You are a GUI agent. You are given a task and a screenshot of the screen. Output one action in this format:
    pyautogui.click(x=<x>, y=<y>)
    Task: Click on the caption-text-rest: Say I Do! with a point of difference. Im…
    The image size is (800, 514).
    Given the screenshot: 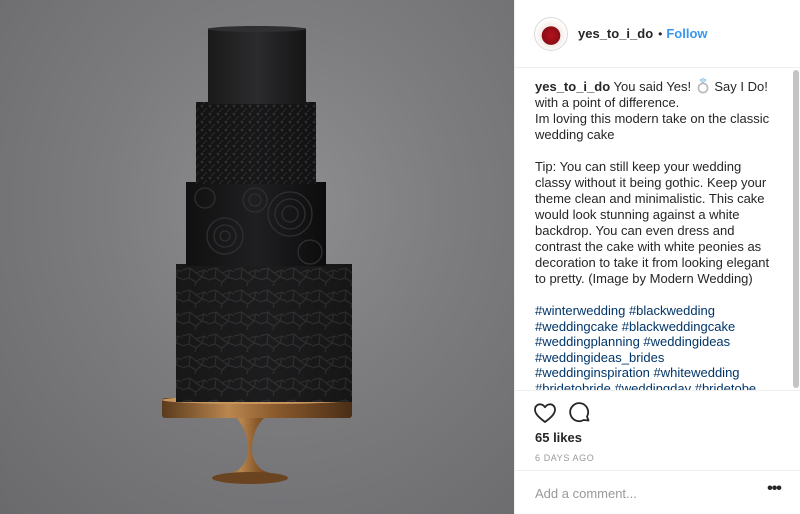 What is the action you would take?
    pyautogui.click(x=652, y=182)
    